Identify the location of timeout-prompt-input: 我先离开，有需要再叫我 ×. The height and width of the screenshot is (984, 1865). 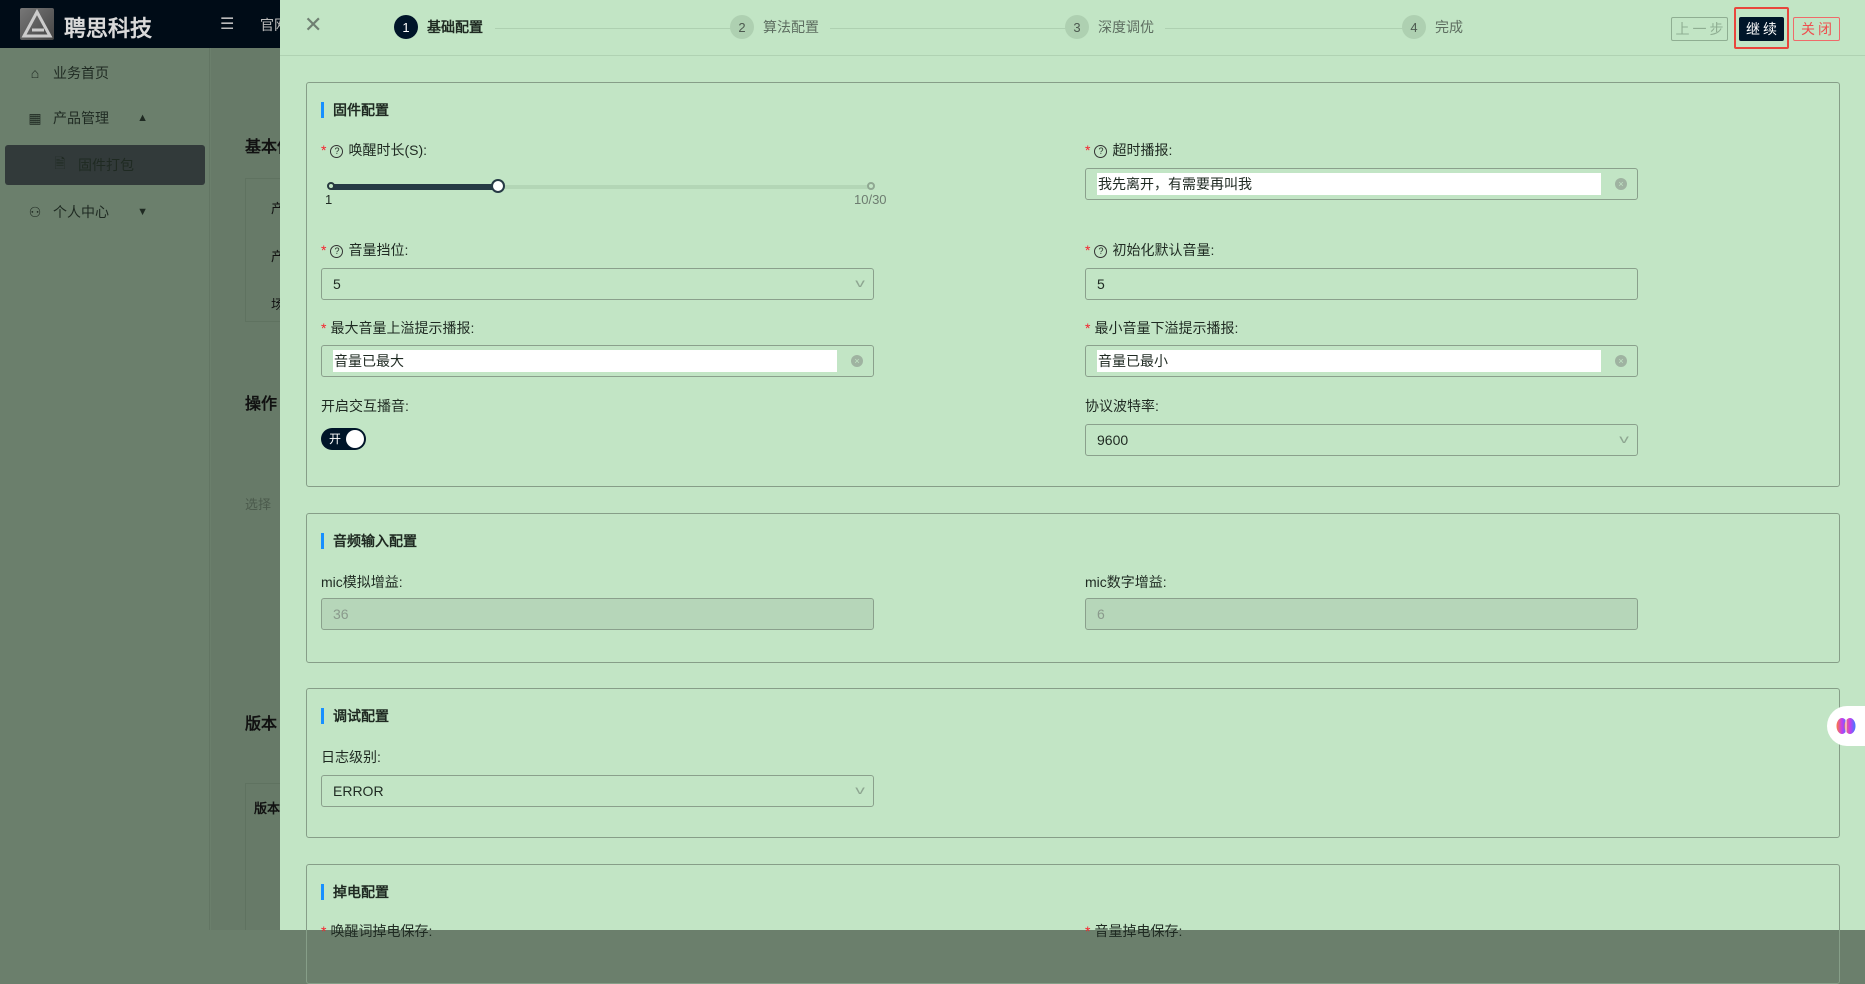
(1361, 184).